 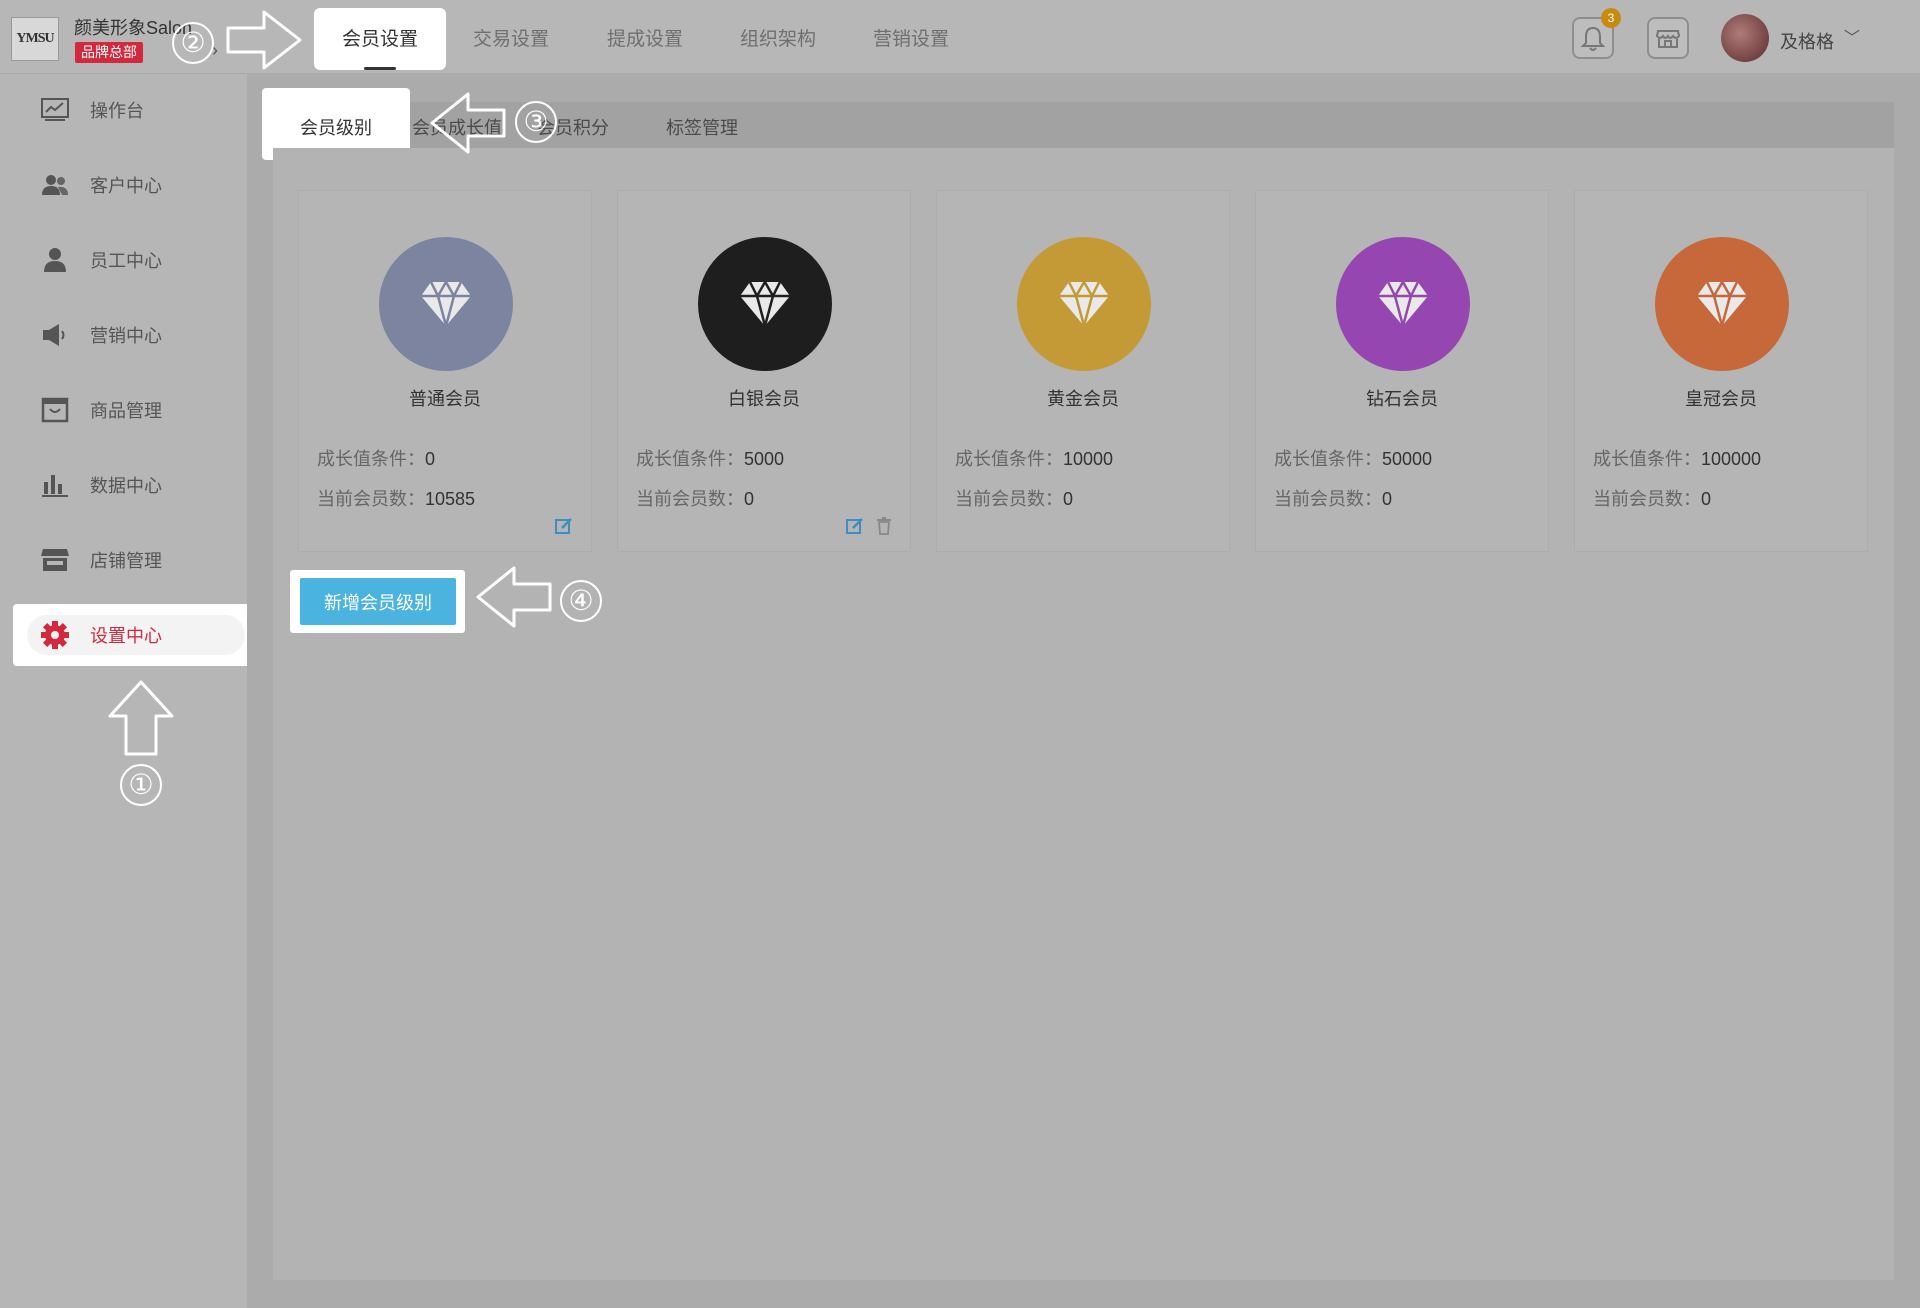 I want to click on notification-count-badge: 3, so click(x=1611, y=18).